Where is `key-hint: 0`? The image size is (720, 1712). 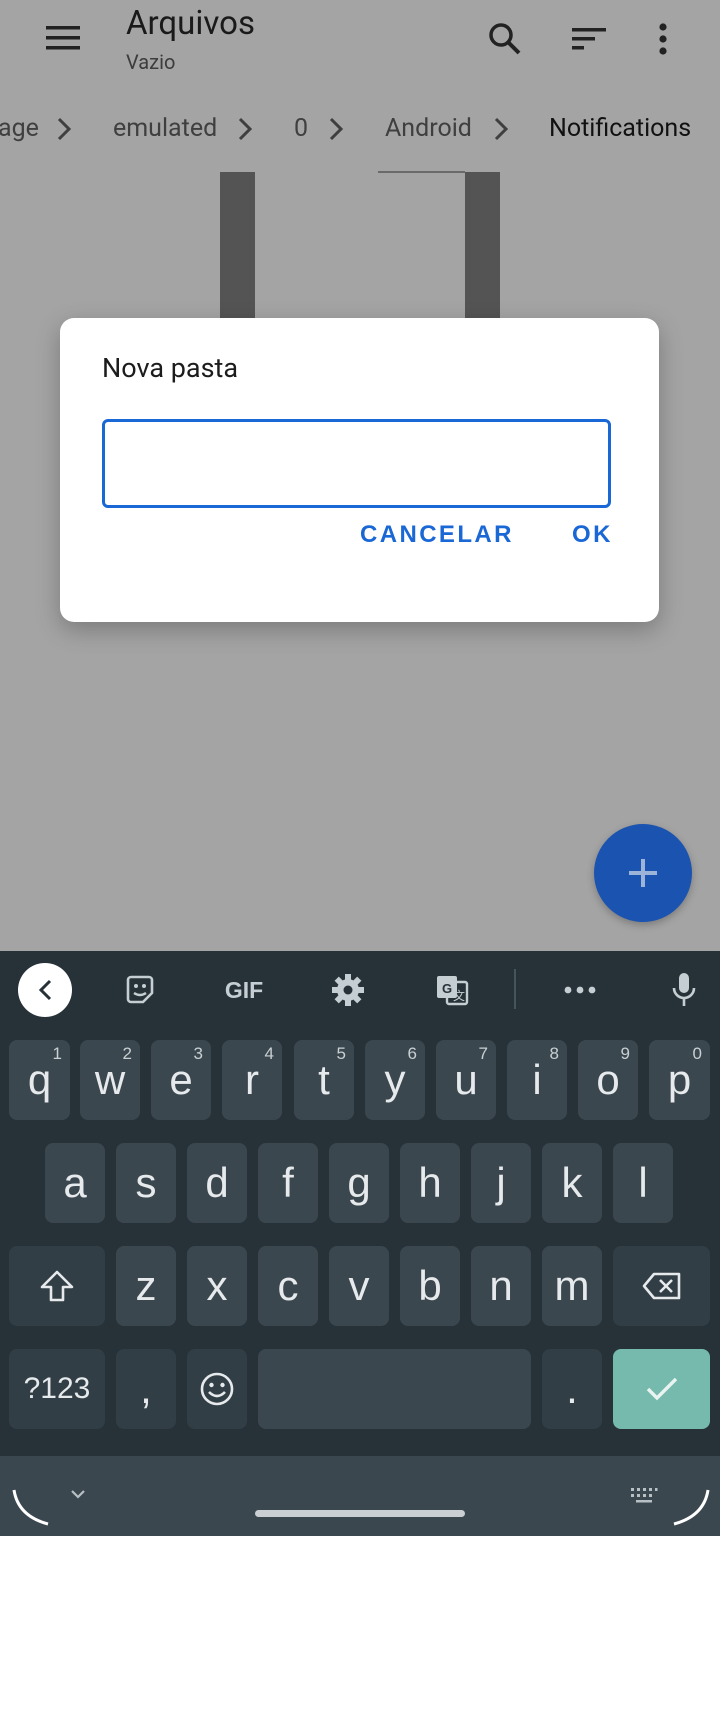 key-hint: 0 is located at coordinates (697, 1053).